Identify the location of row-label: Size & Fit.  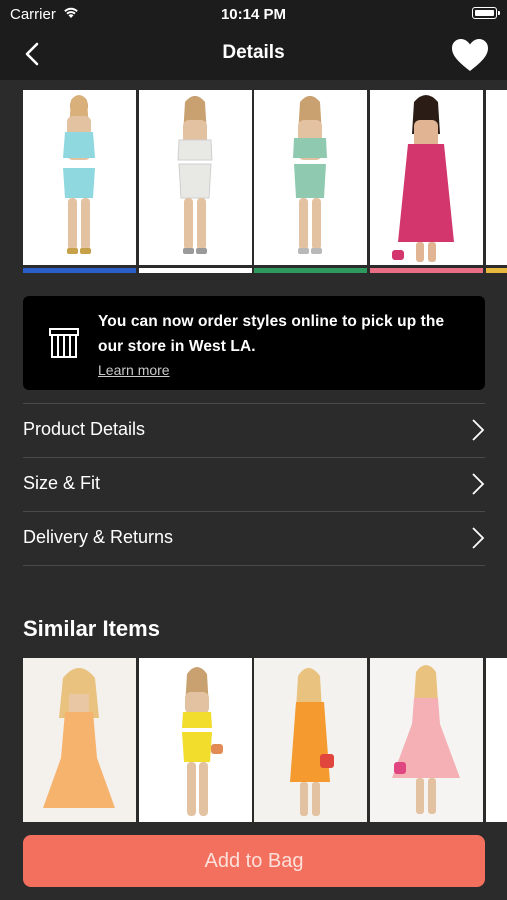
(62, 483).